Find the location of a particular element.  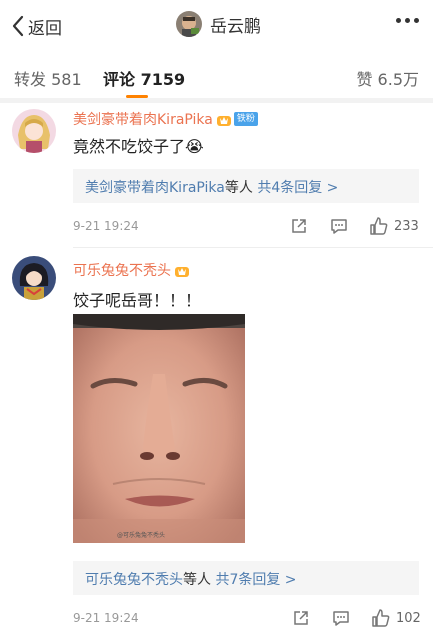

like-count: 233 is located at coordinates (406, 226).